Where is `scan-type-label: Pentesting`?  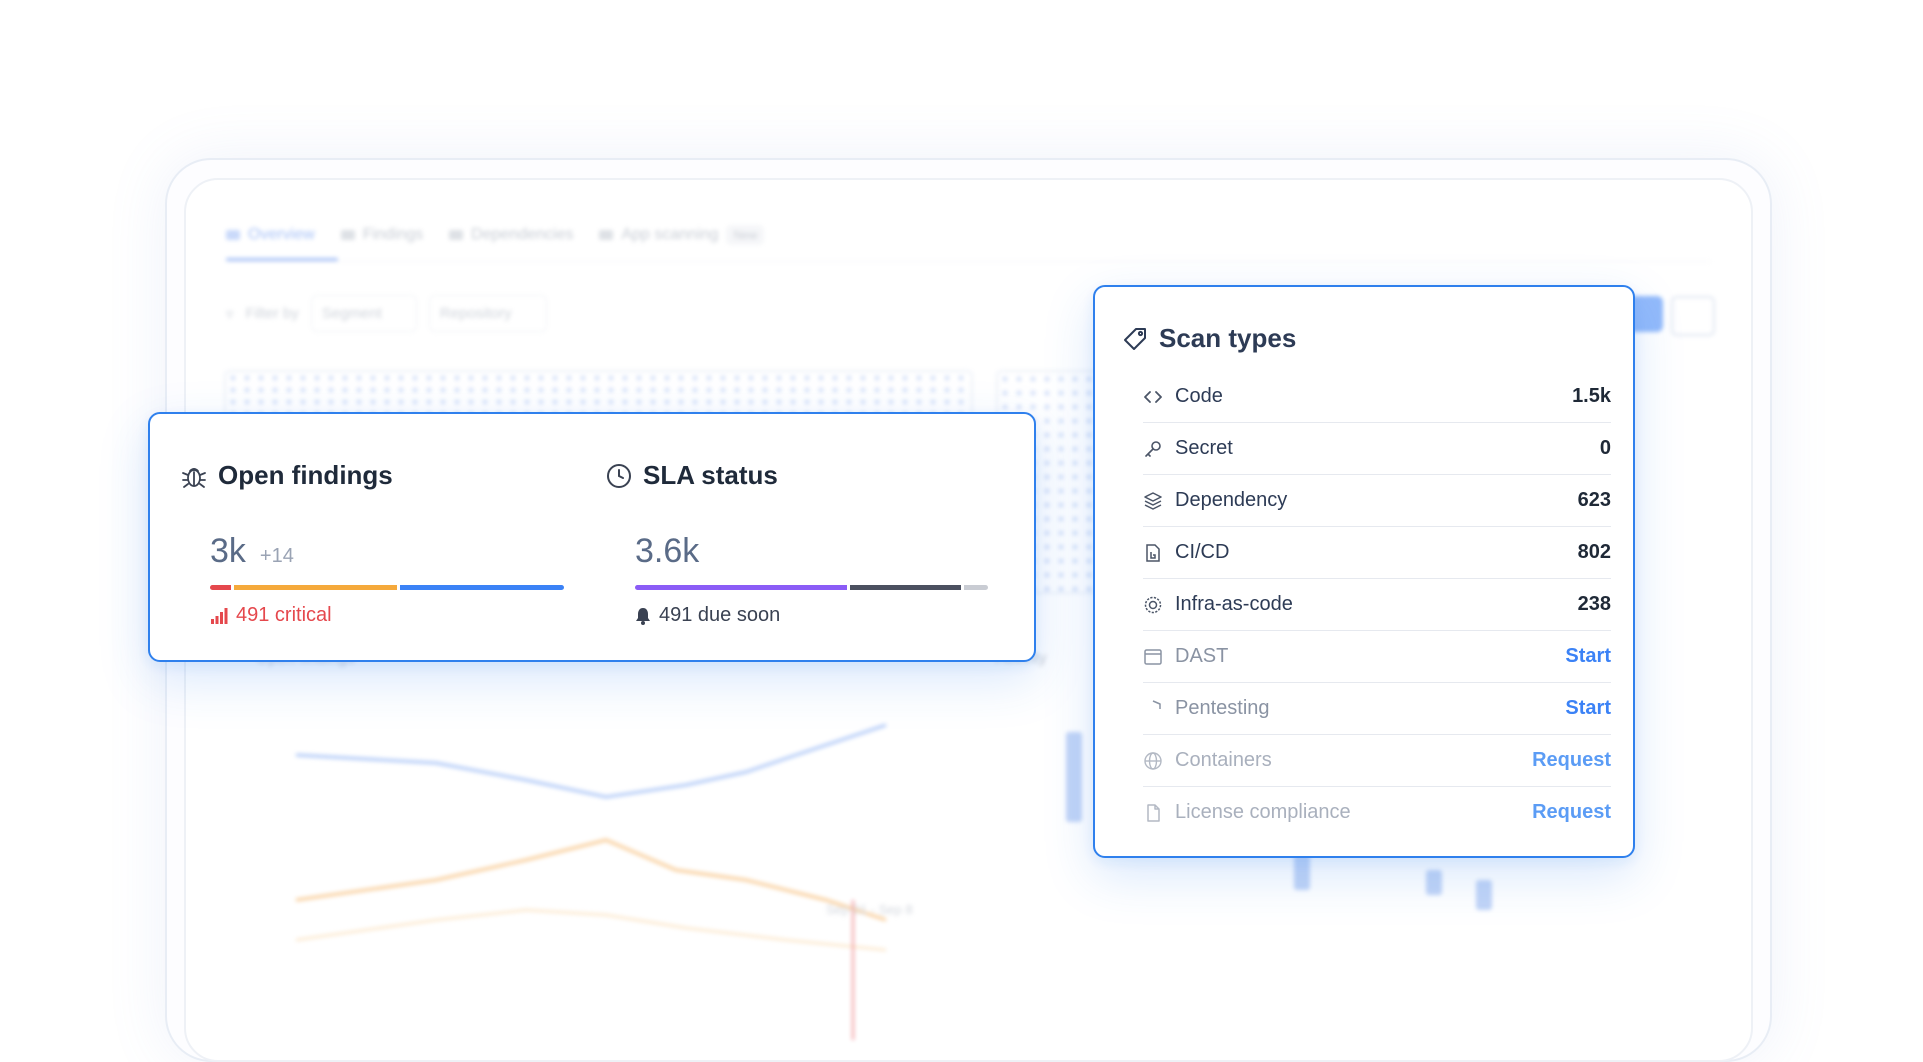 scan-type-label: Pentesting is located at coordinates (1222, 708).